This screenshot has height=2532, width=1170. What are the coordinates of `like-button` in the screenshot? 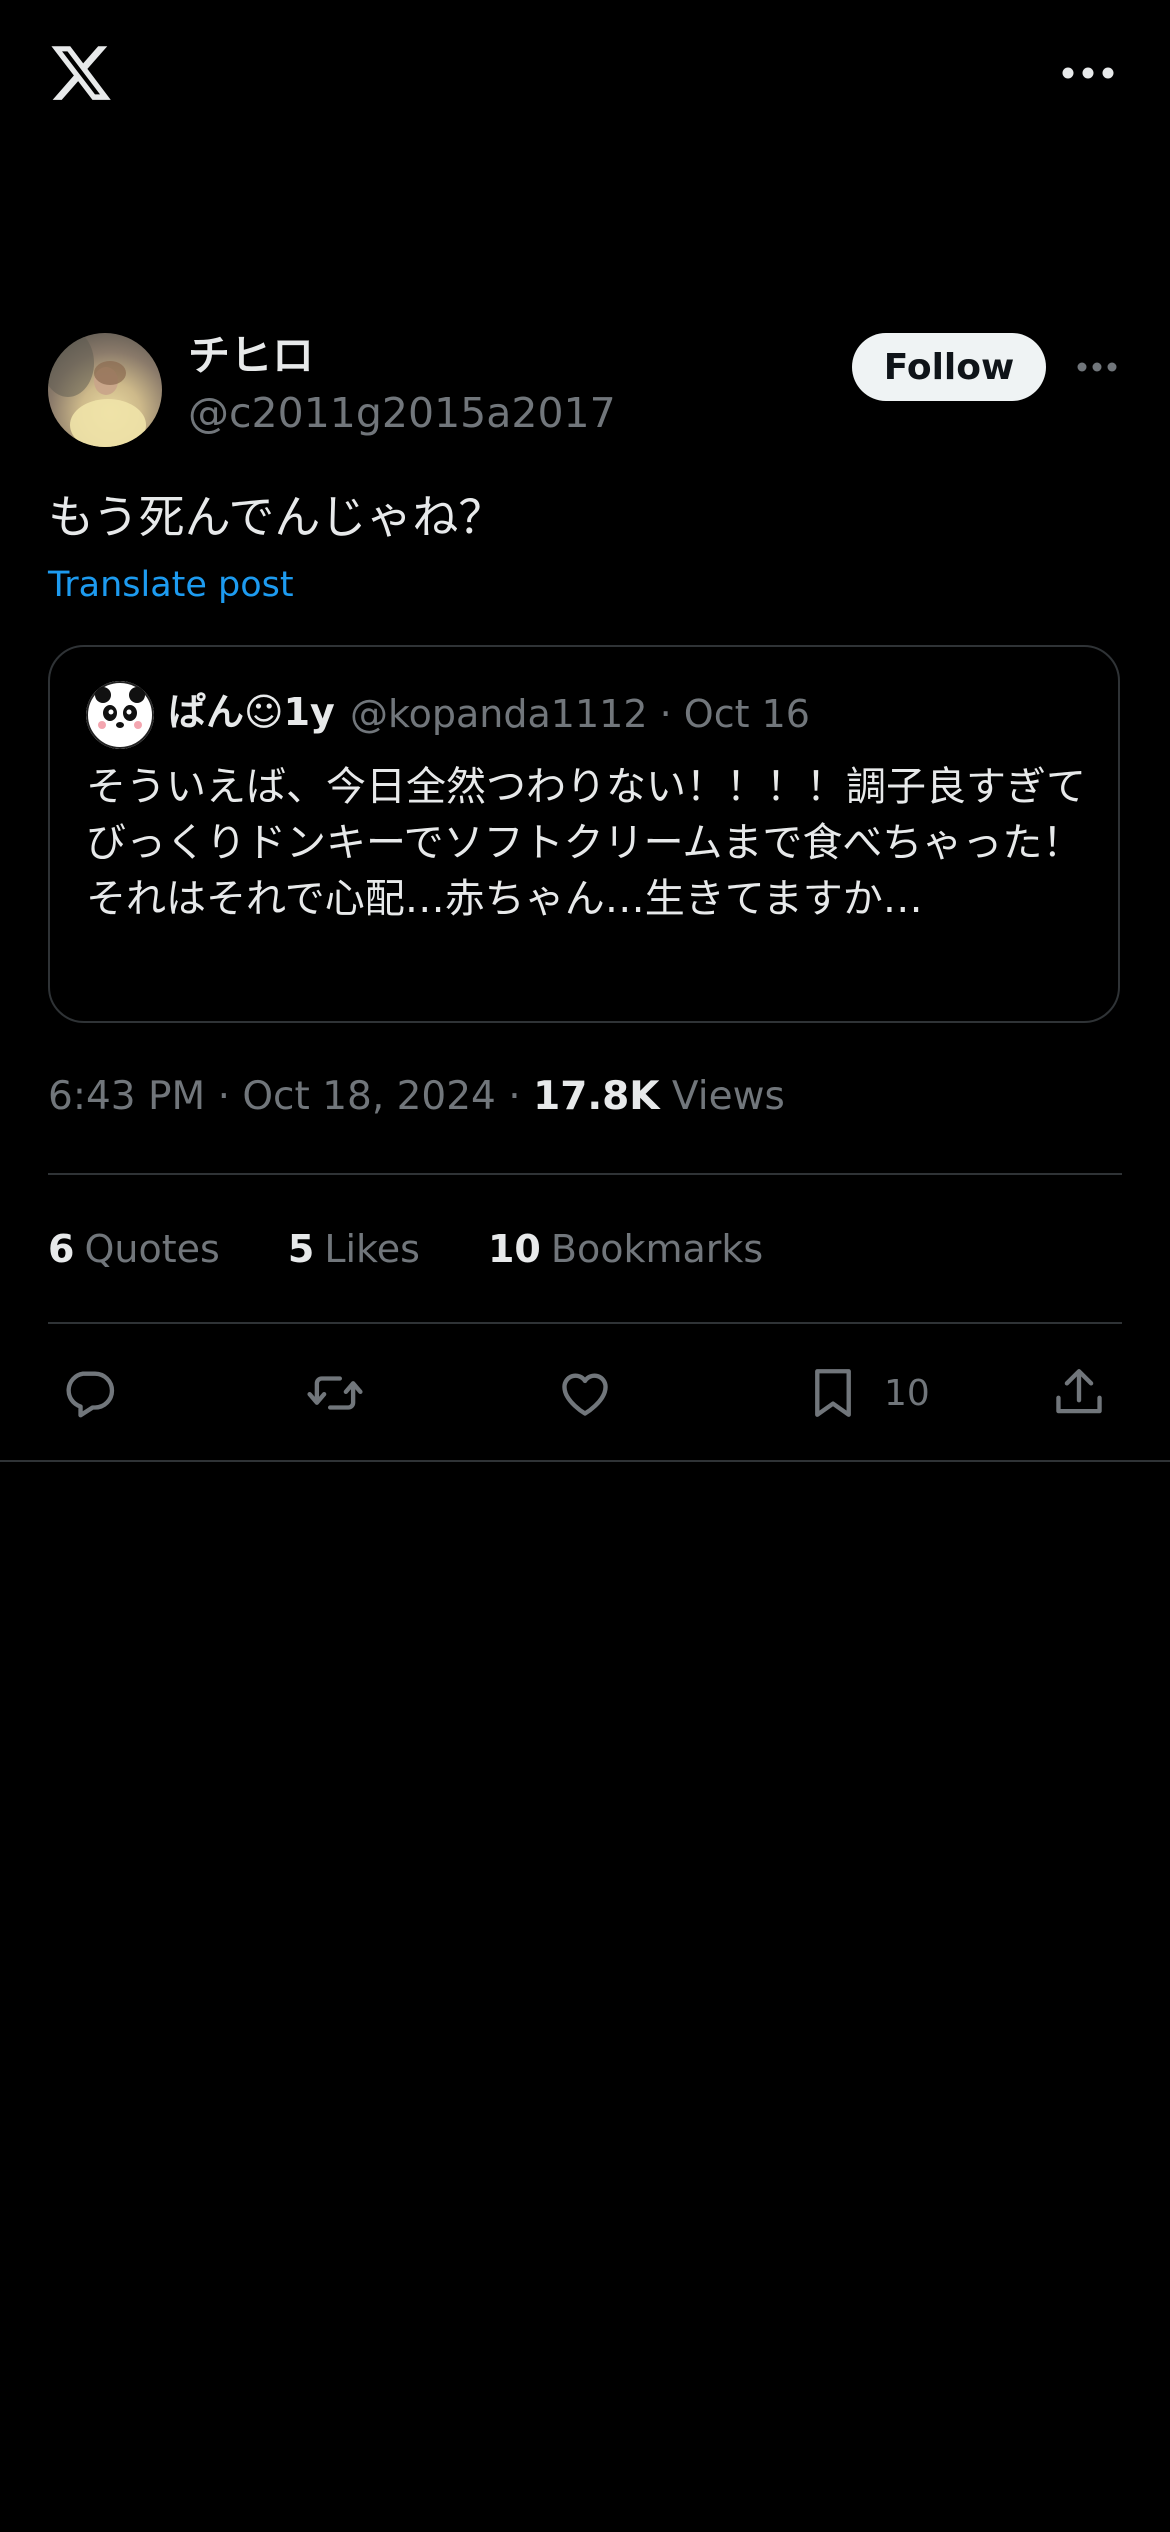 It's located at (585, 1393).